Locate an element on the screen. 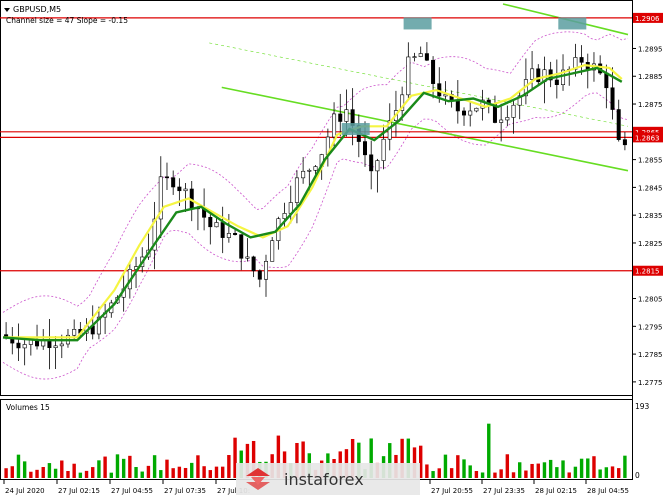 The image size is (665, 503). y-tick-label: 1.2845 is located at coordinates (650, 188).